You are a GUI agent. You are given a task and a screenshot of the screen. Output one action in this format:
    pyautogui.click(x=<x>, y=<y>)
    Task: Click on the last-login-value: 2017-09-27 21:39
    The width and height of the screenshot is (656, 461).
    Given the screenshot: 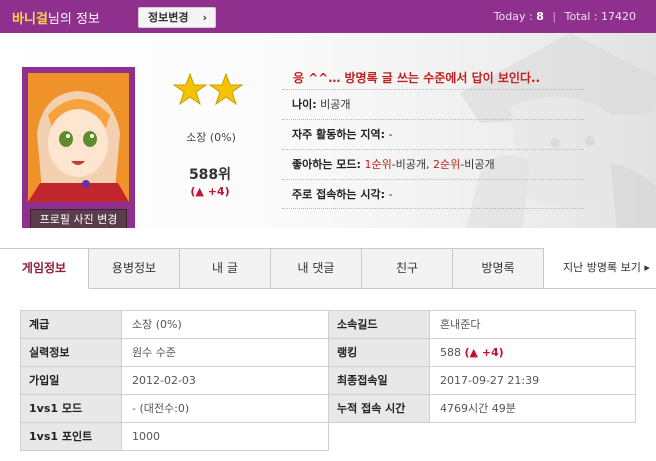 What is the action you would take?
    pyautogui.click(x=532, y=380)
    